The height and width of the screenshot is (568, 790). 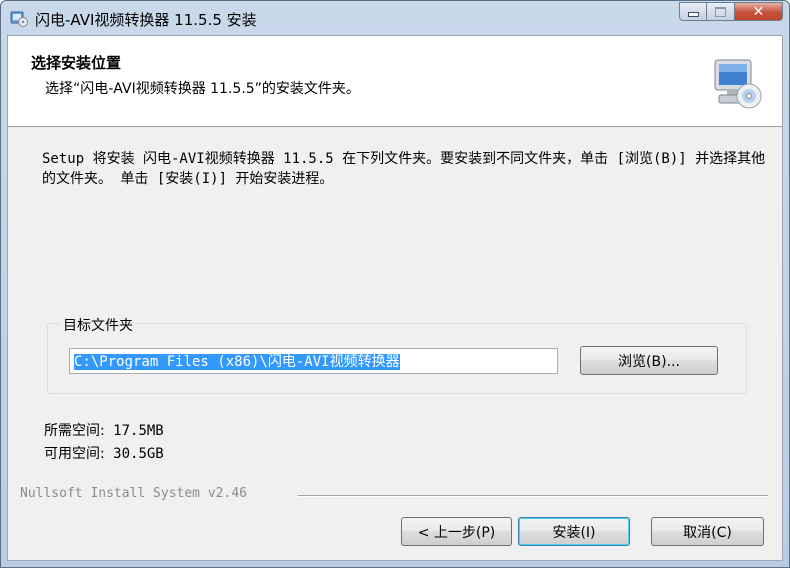 I want to click on maximize-button, so click(x=721, y=11).